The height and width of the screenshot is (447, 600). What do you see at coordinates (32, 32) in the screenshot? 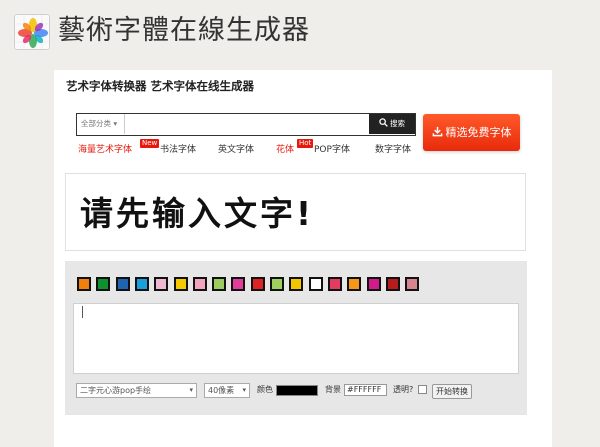
I see `app-logo-icon` at bounding box center [32, 32].